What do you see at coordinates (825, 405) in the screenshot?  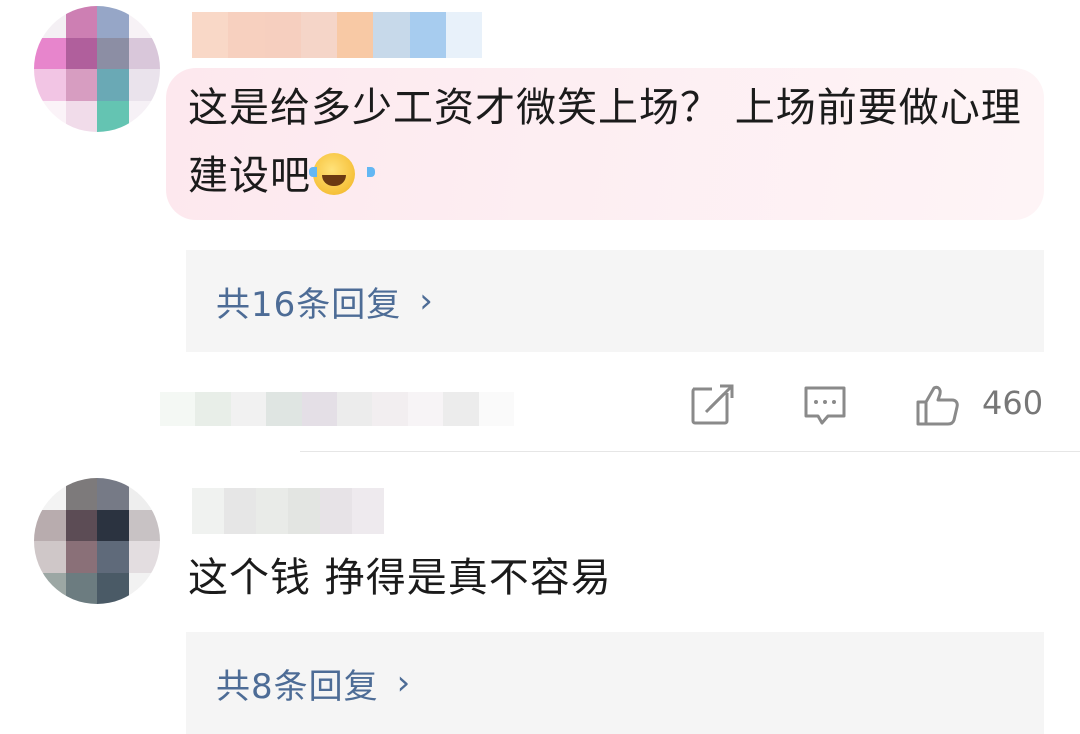 I see `comment-icon` at bounding box center [825, 405].